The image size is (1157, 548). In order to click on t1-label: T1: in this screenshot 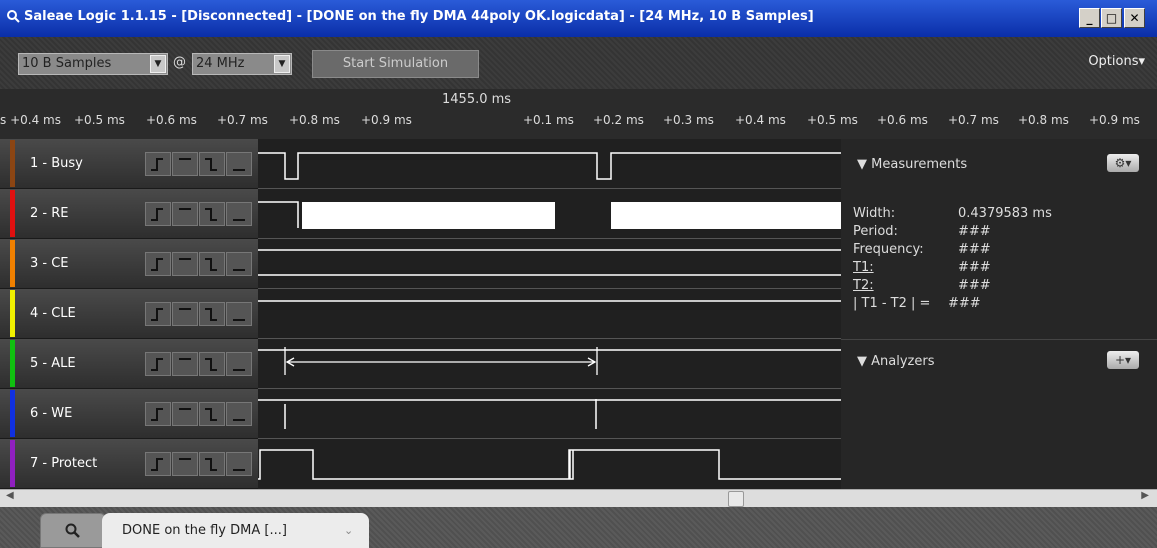, I will do `click(863, 267)`.